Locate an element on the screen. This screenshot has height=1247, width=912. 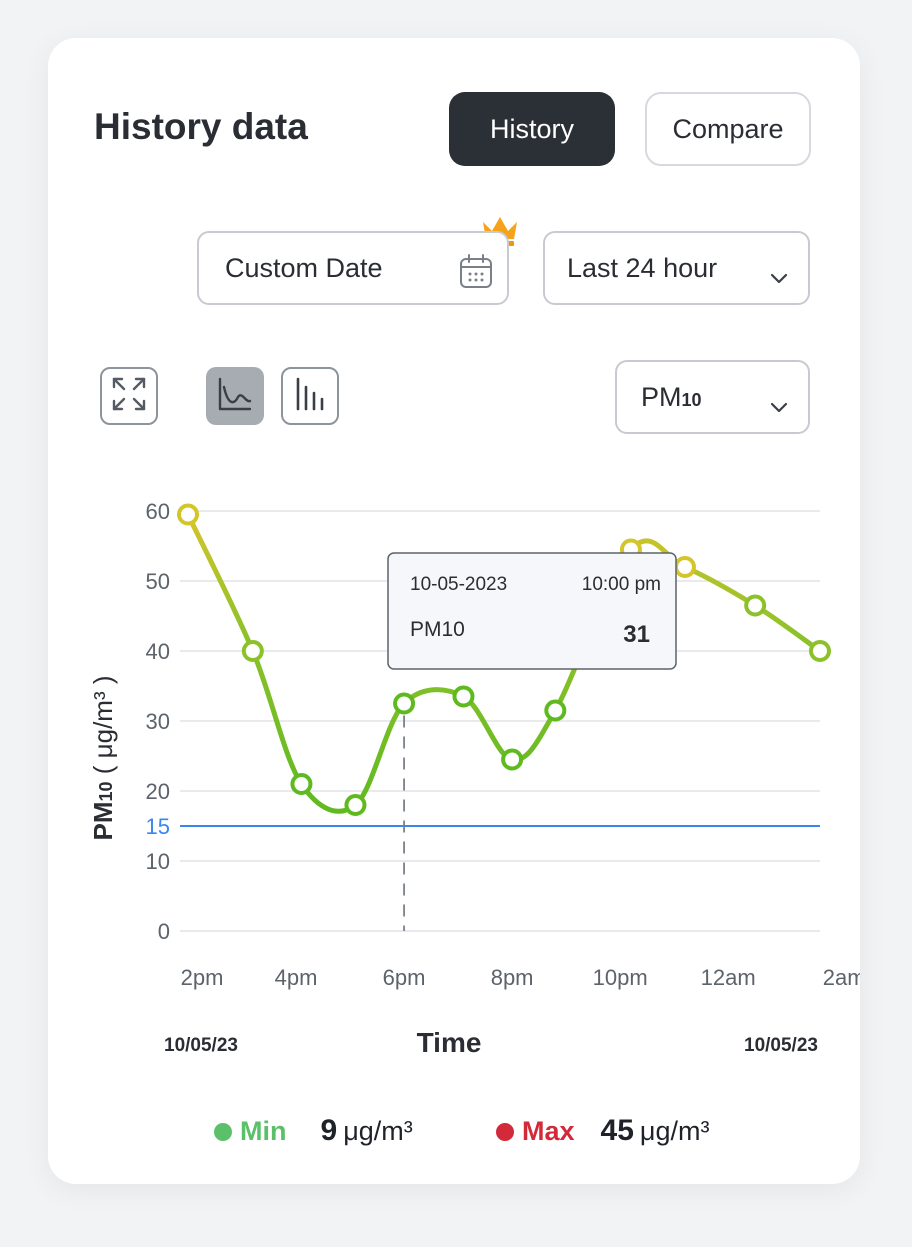
y-tick-label: 40 is located at coordinates (158, 651).